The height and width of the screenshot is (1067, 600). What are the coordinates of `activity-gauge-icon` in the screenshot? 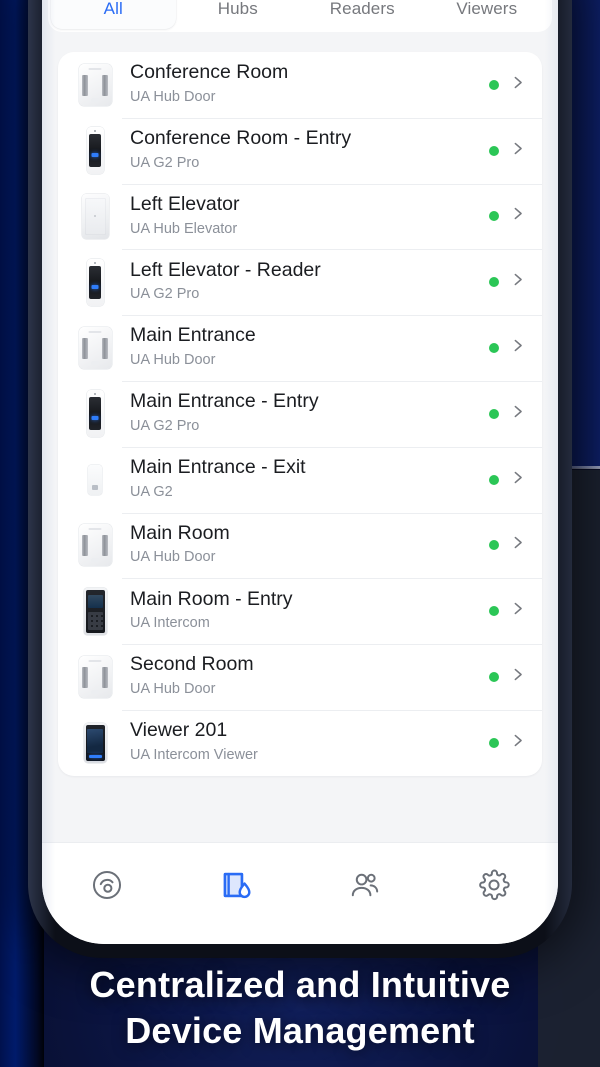 It's located at (107, 885).